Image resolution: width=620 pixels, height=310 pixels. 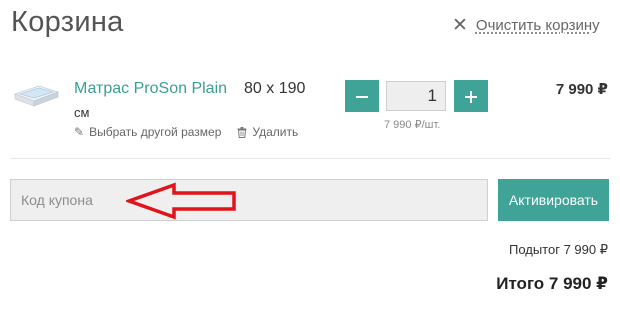 I want to click on product-size: 80 х 190, so click(x=275, y=88).